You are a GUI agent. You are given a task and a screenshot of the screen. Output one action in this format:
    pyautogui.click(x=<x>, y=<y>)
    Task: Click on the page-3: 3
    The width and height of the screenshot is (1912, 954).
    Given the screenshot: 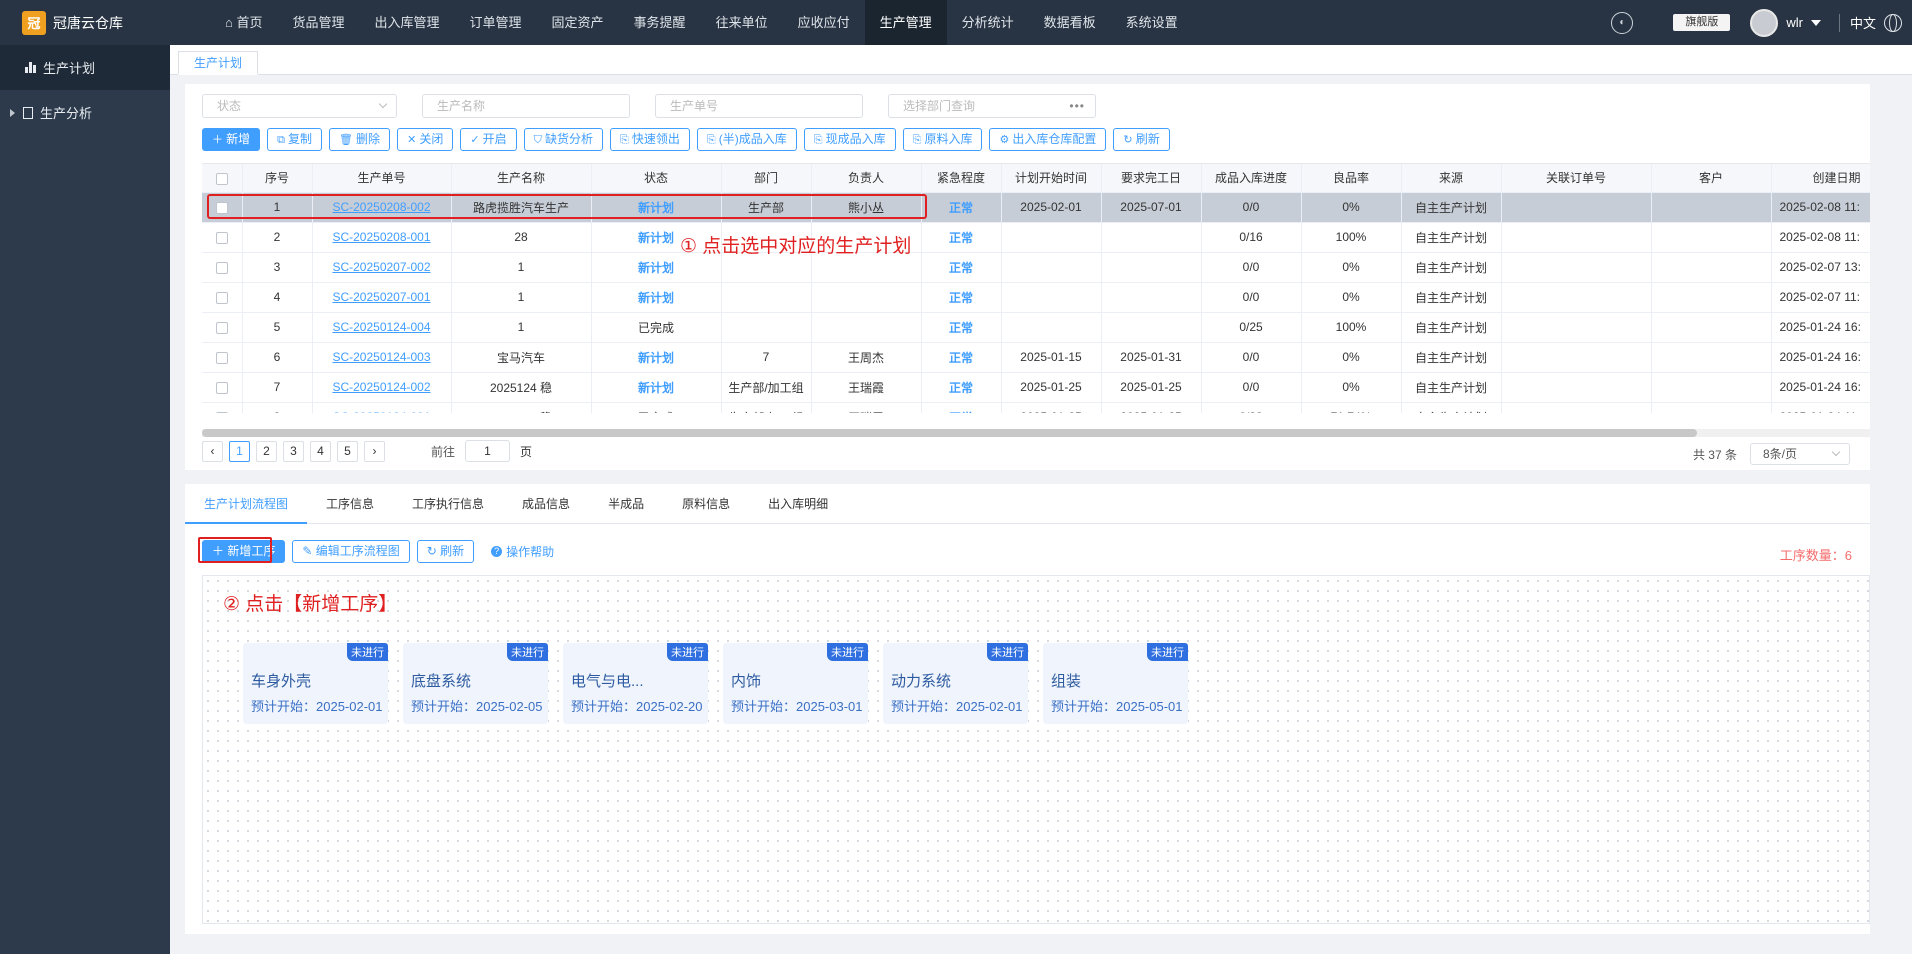 What is the action you would take?
    pyautogui.click(x=293, y=451)
    